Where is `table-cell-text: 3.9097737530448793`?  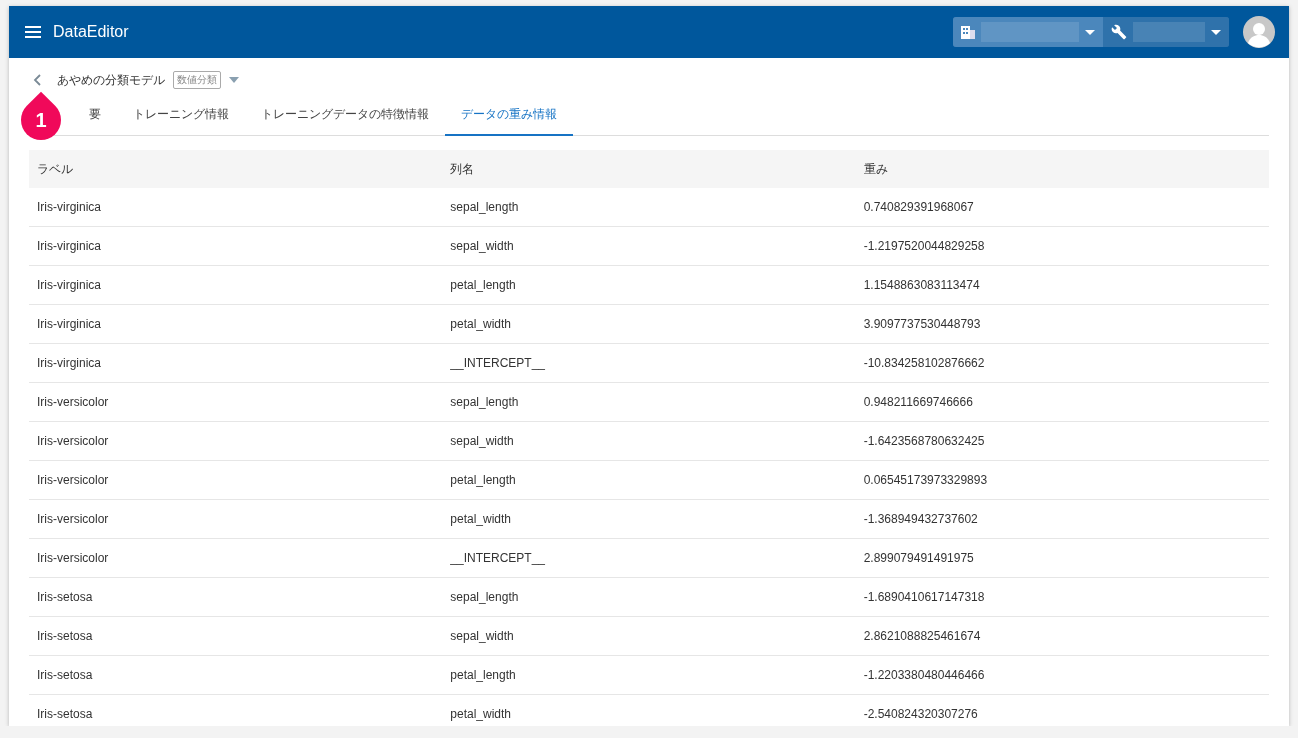
table-cell-text: 3.9097737530448793 is located at coordinates (922, 324).